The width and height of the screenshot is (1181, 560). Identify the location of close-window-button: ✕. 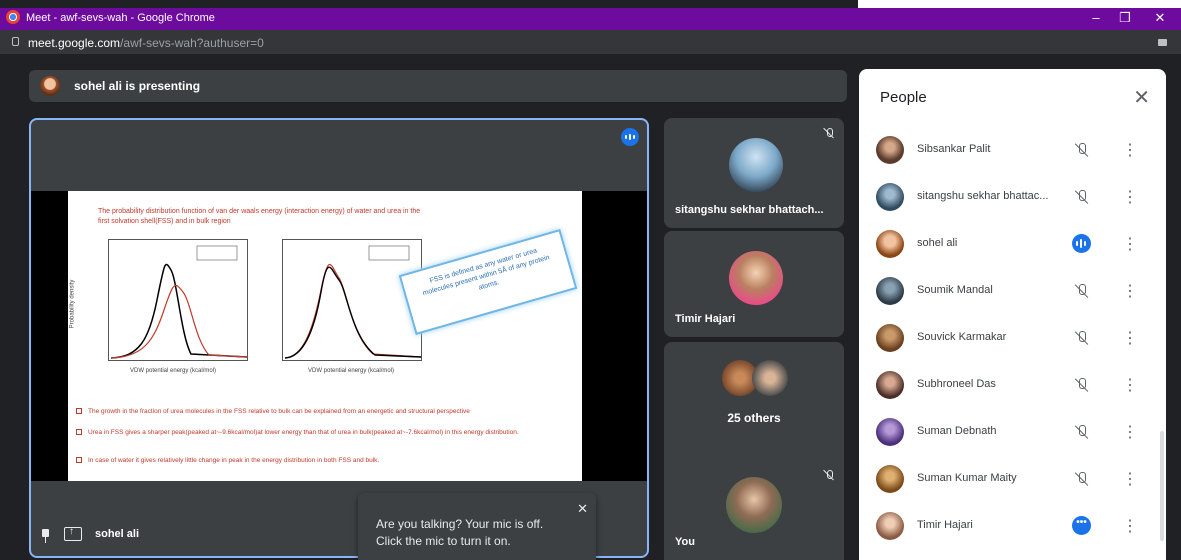
(1160, 18).